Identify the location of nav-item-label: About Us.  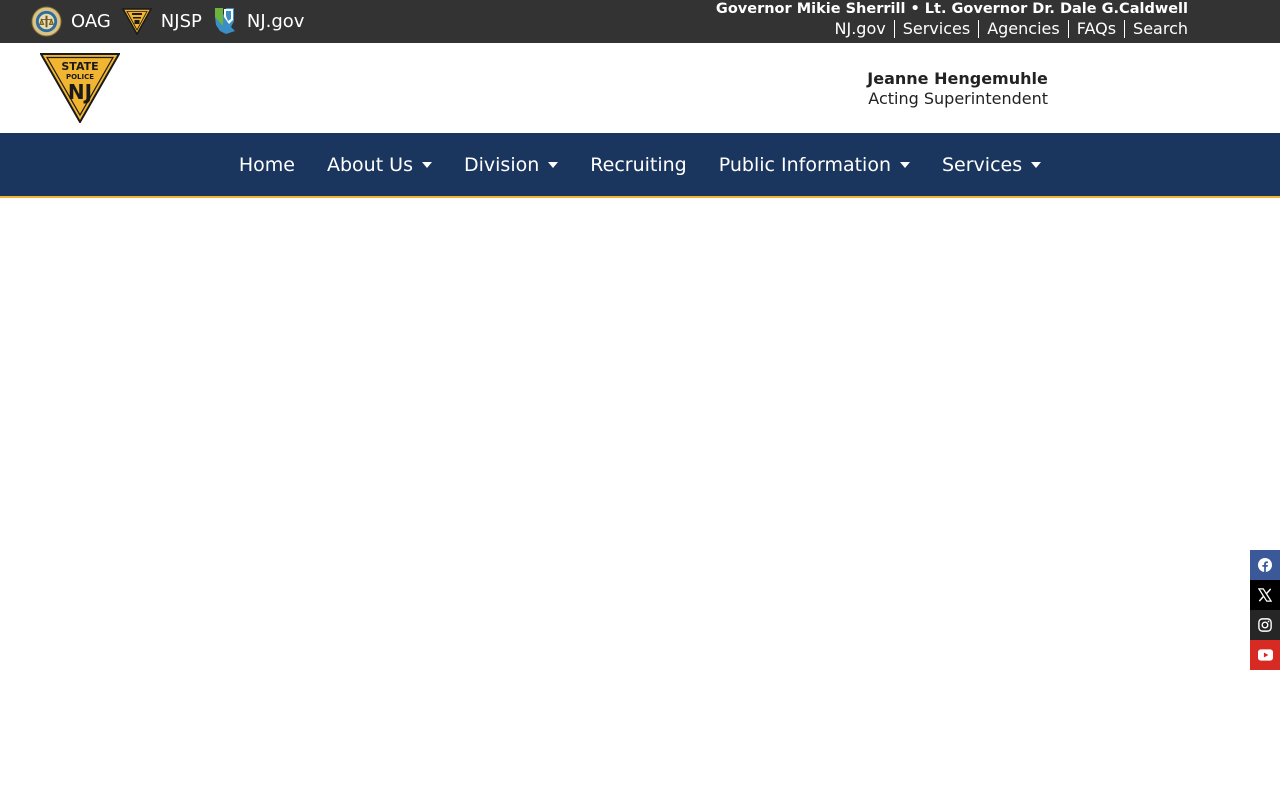
(369, 164).